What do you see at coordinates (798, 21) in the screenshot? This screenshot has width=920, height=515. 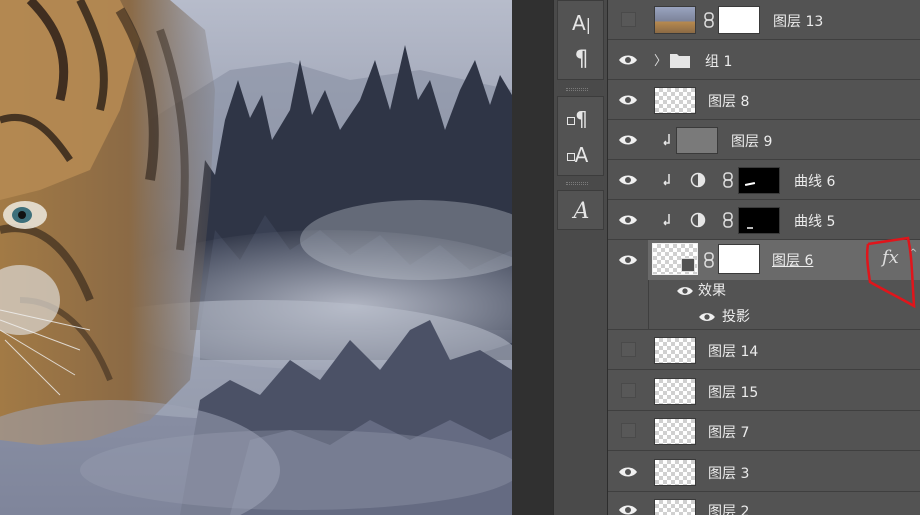 I see `layer-name: 图层 13` at bounding box center [798, 21].